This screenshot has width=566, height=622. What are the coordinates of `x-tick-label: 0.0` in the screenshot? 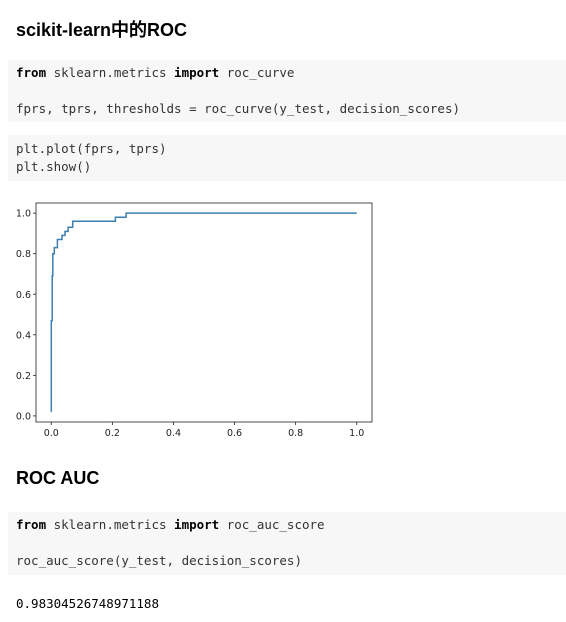 It's located at (51, 433).